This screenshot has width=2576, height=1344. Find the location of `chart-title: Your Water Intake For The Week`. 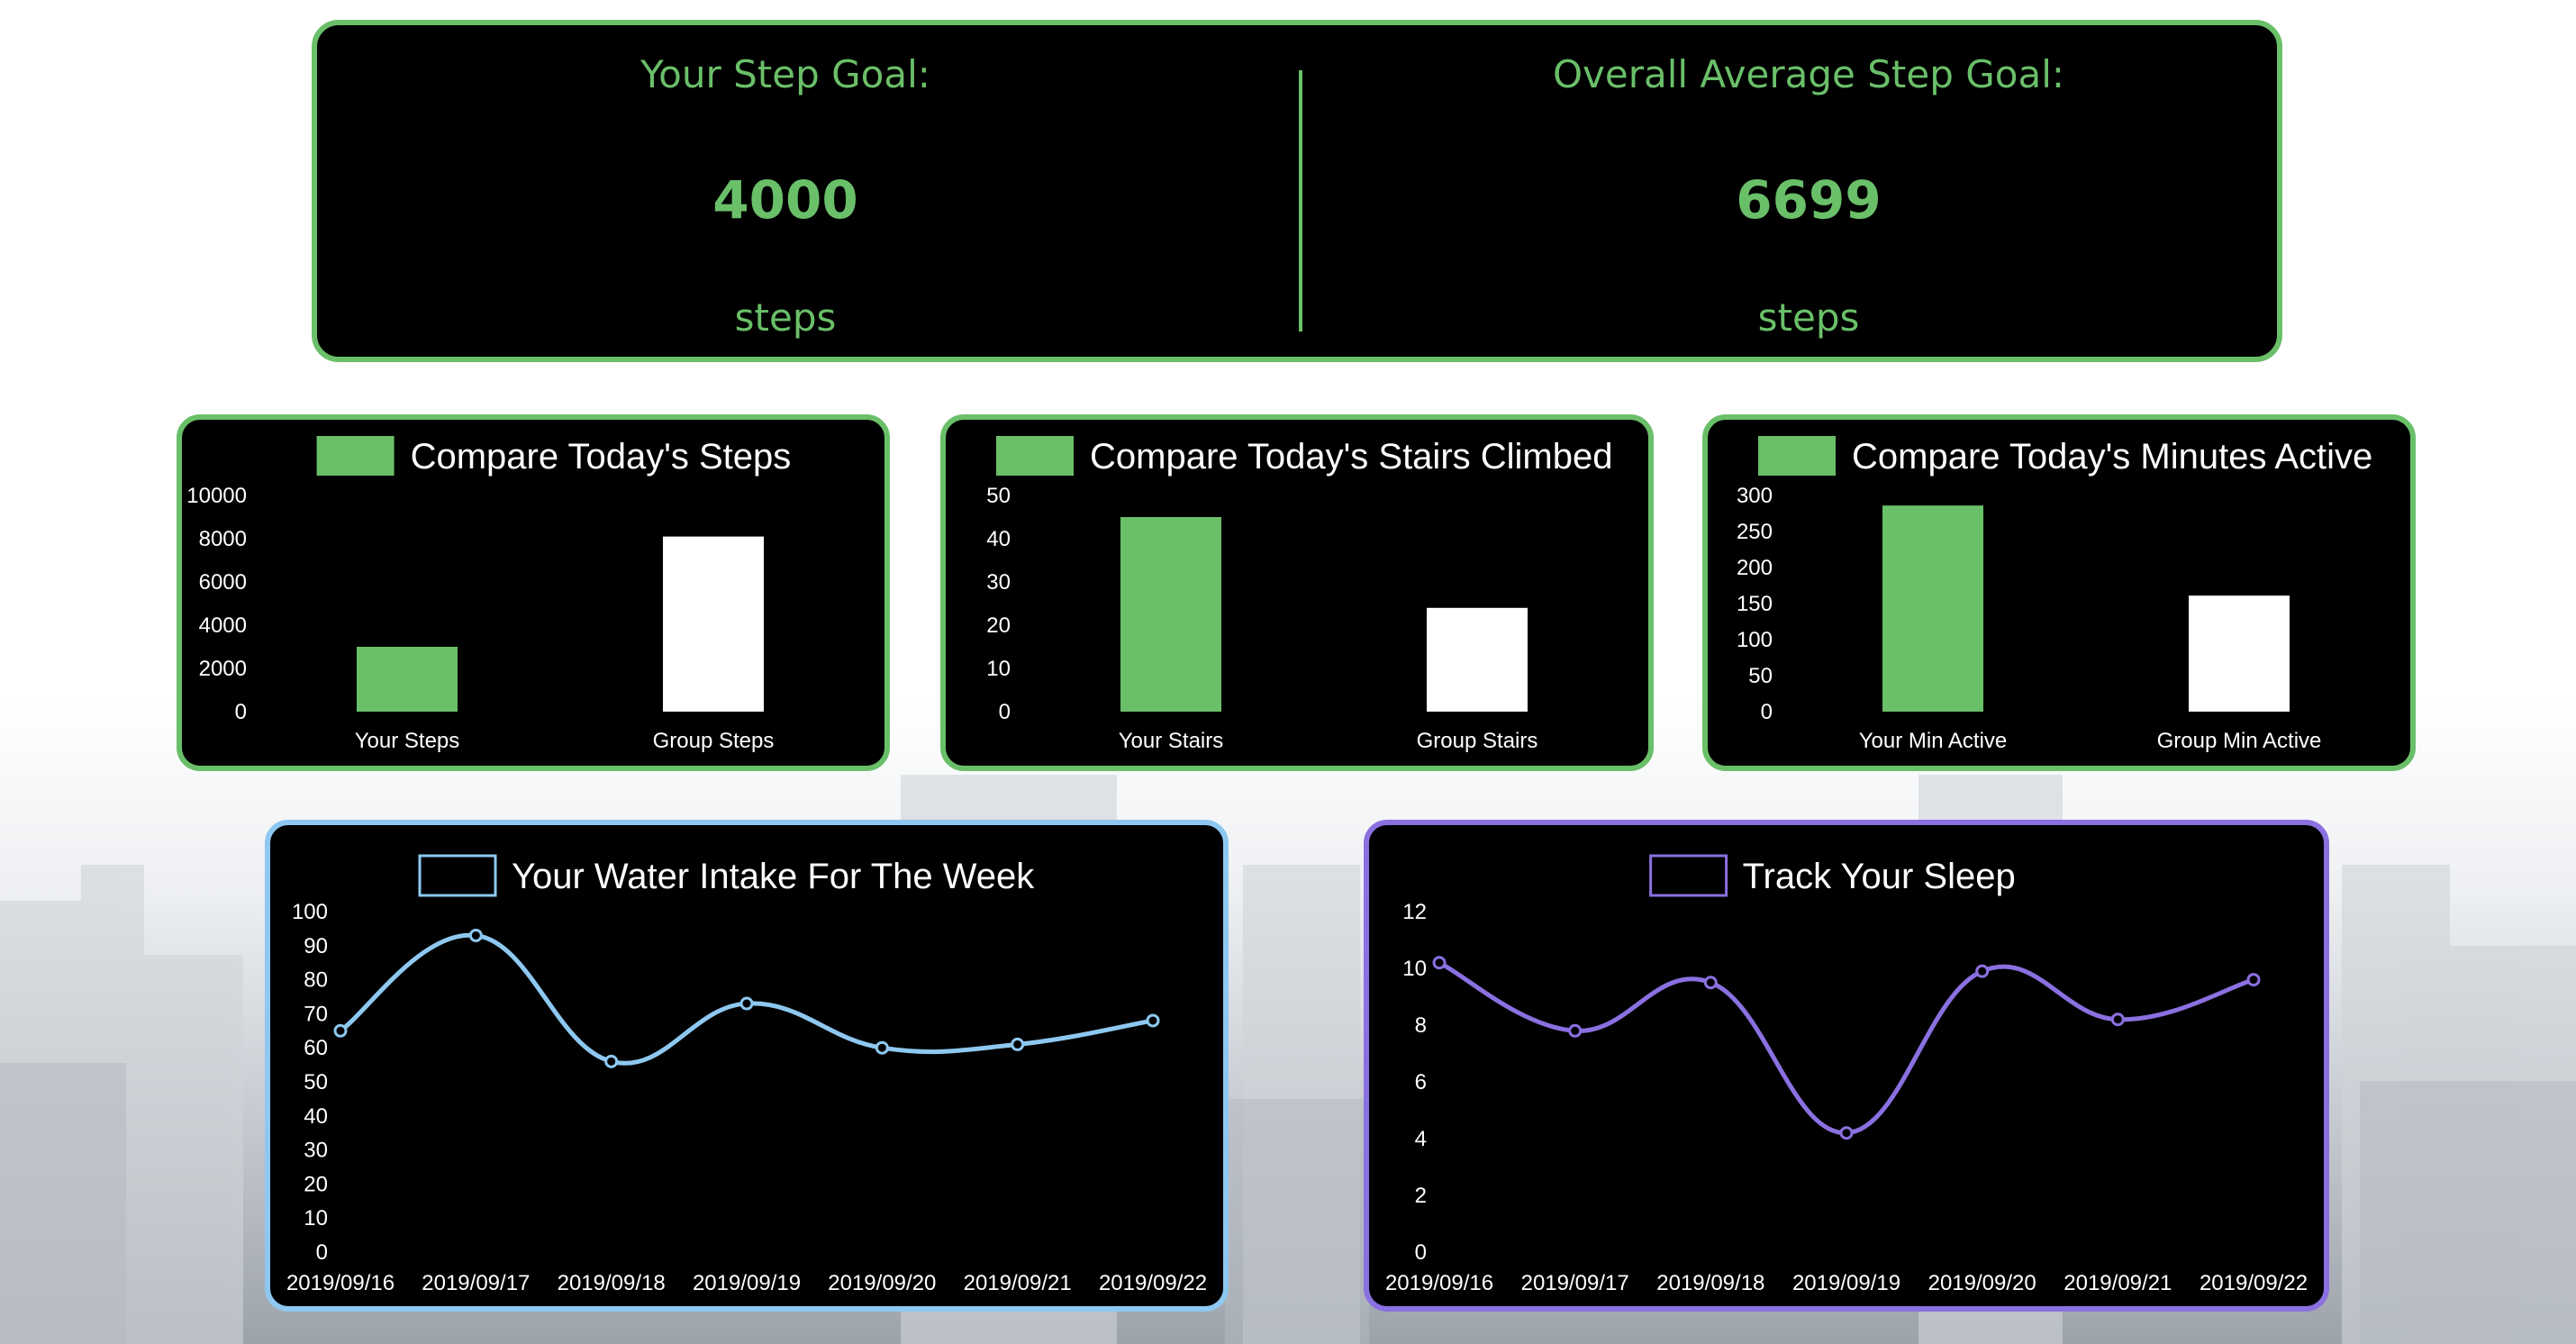

chart-title: Your Water Intake For The Week is located at coordinates (773, 877).